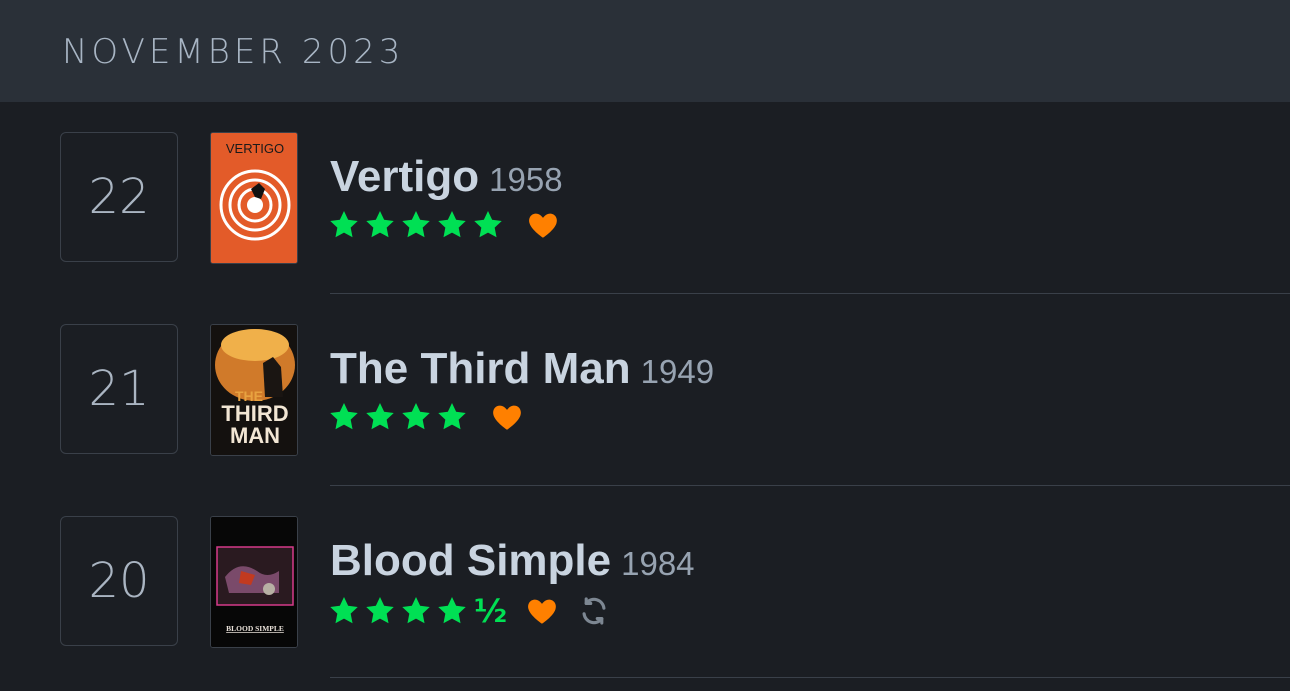 The width and height of the screenshot is (1290, 691). What do you see at coordinates (677, 371) in the screenshot?
I see `film-year: 1949` at bounding box center [677, 371].